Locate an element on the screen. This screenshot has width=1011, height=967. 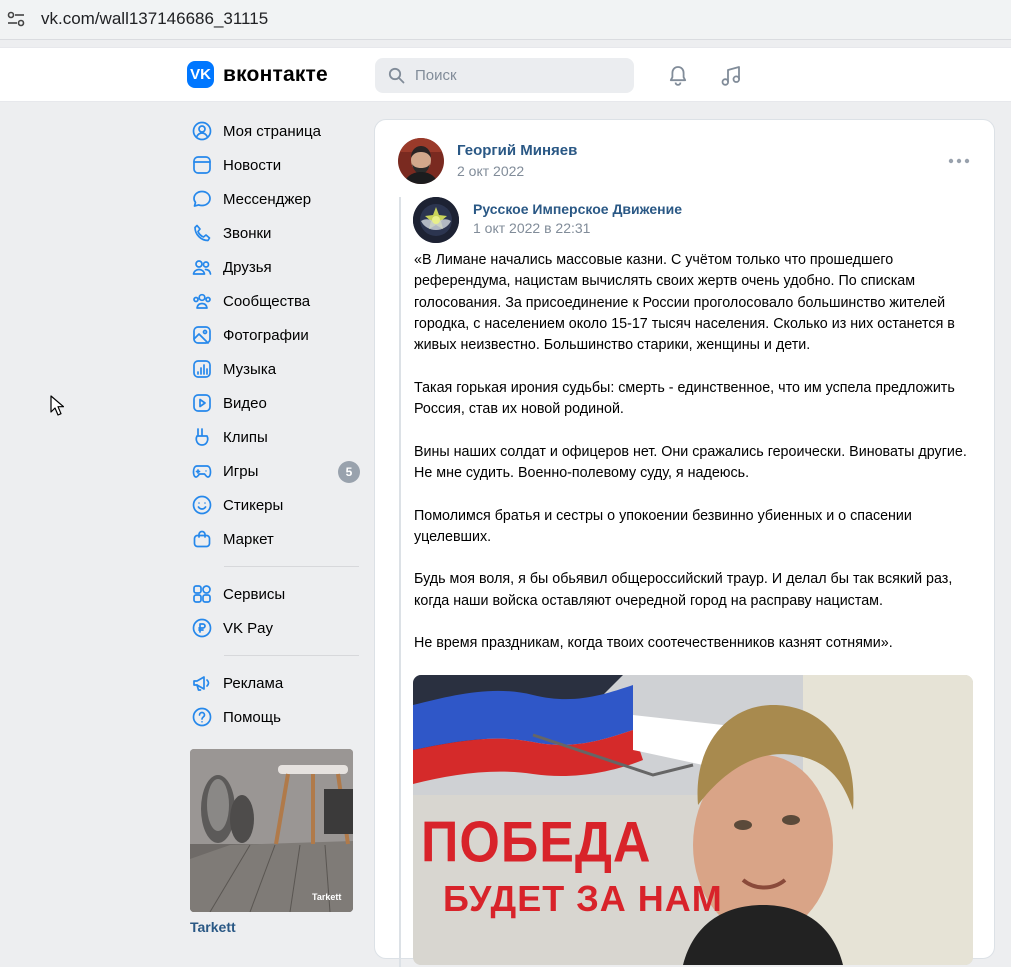
promo-brand-logo: Tarkett is located at coordinates (327, 897).